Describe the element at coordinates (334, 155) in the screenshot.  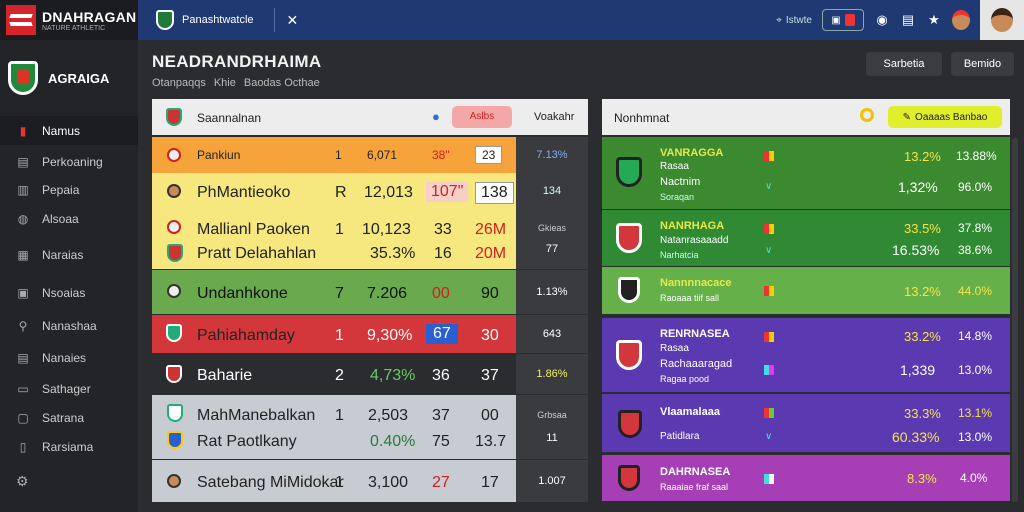
I see `table-row: Pankiun 1 6,071 38" 23` at that location.